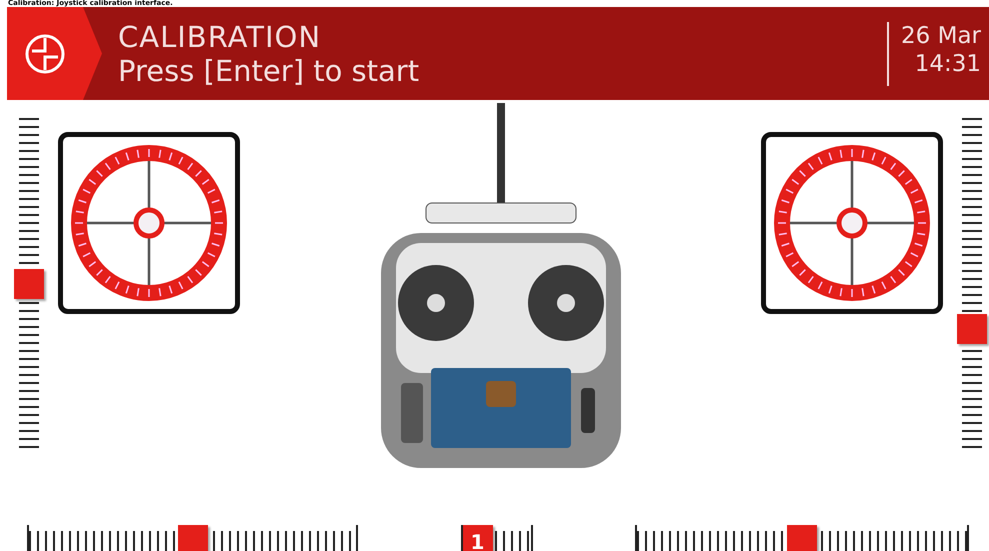  What do you see at coordinates (220, 37) in the screenshot?
I see `screen-title: CALIBRATION` at bounding box center [220, 37].